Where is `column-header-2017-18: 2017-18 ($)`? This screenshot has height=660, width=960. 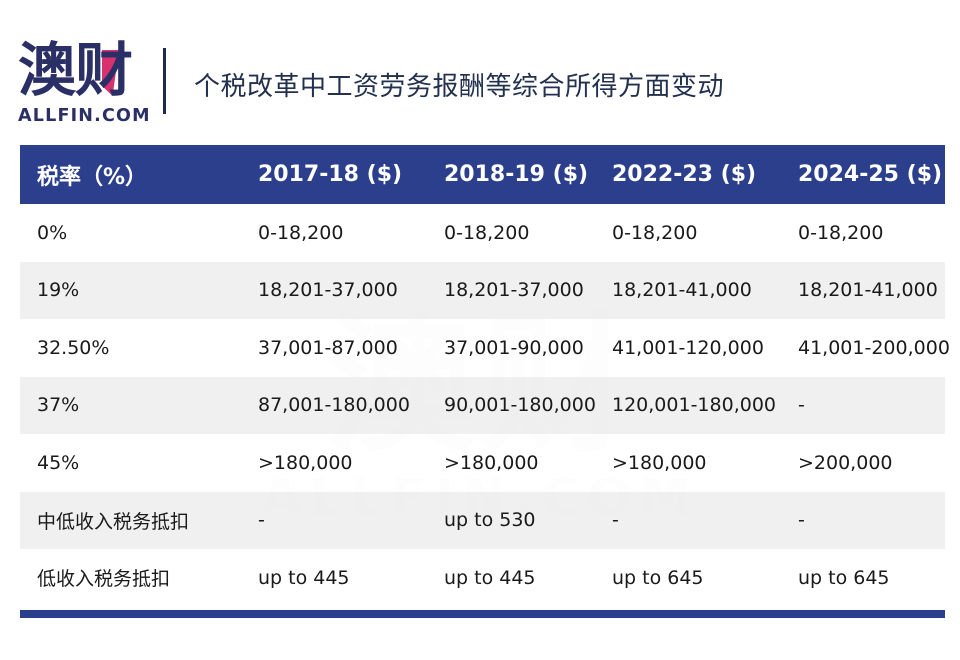
column-header-2017-18: 2017-18 ($) is located at coordinates (340, 174).